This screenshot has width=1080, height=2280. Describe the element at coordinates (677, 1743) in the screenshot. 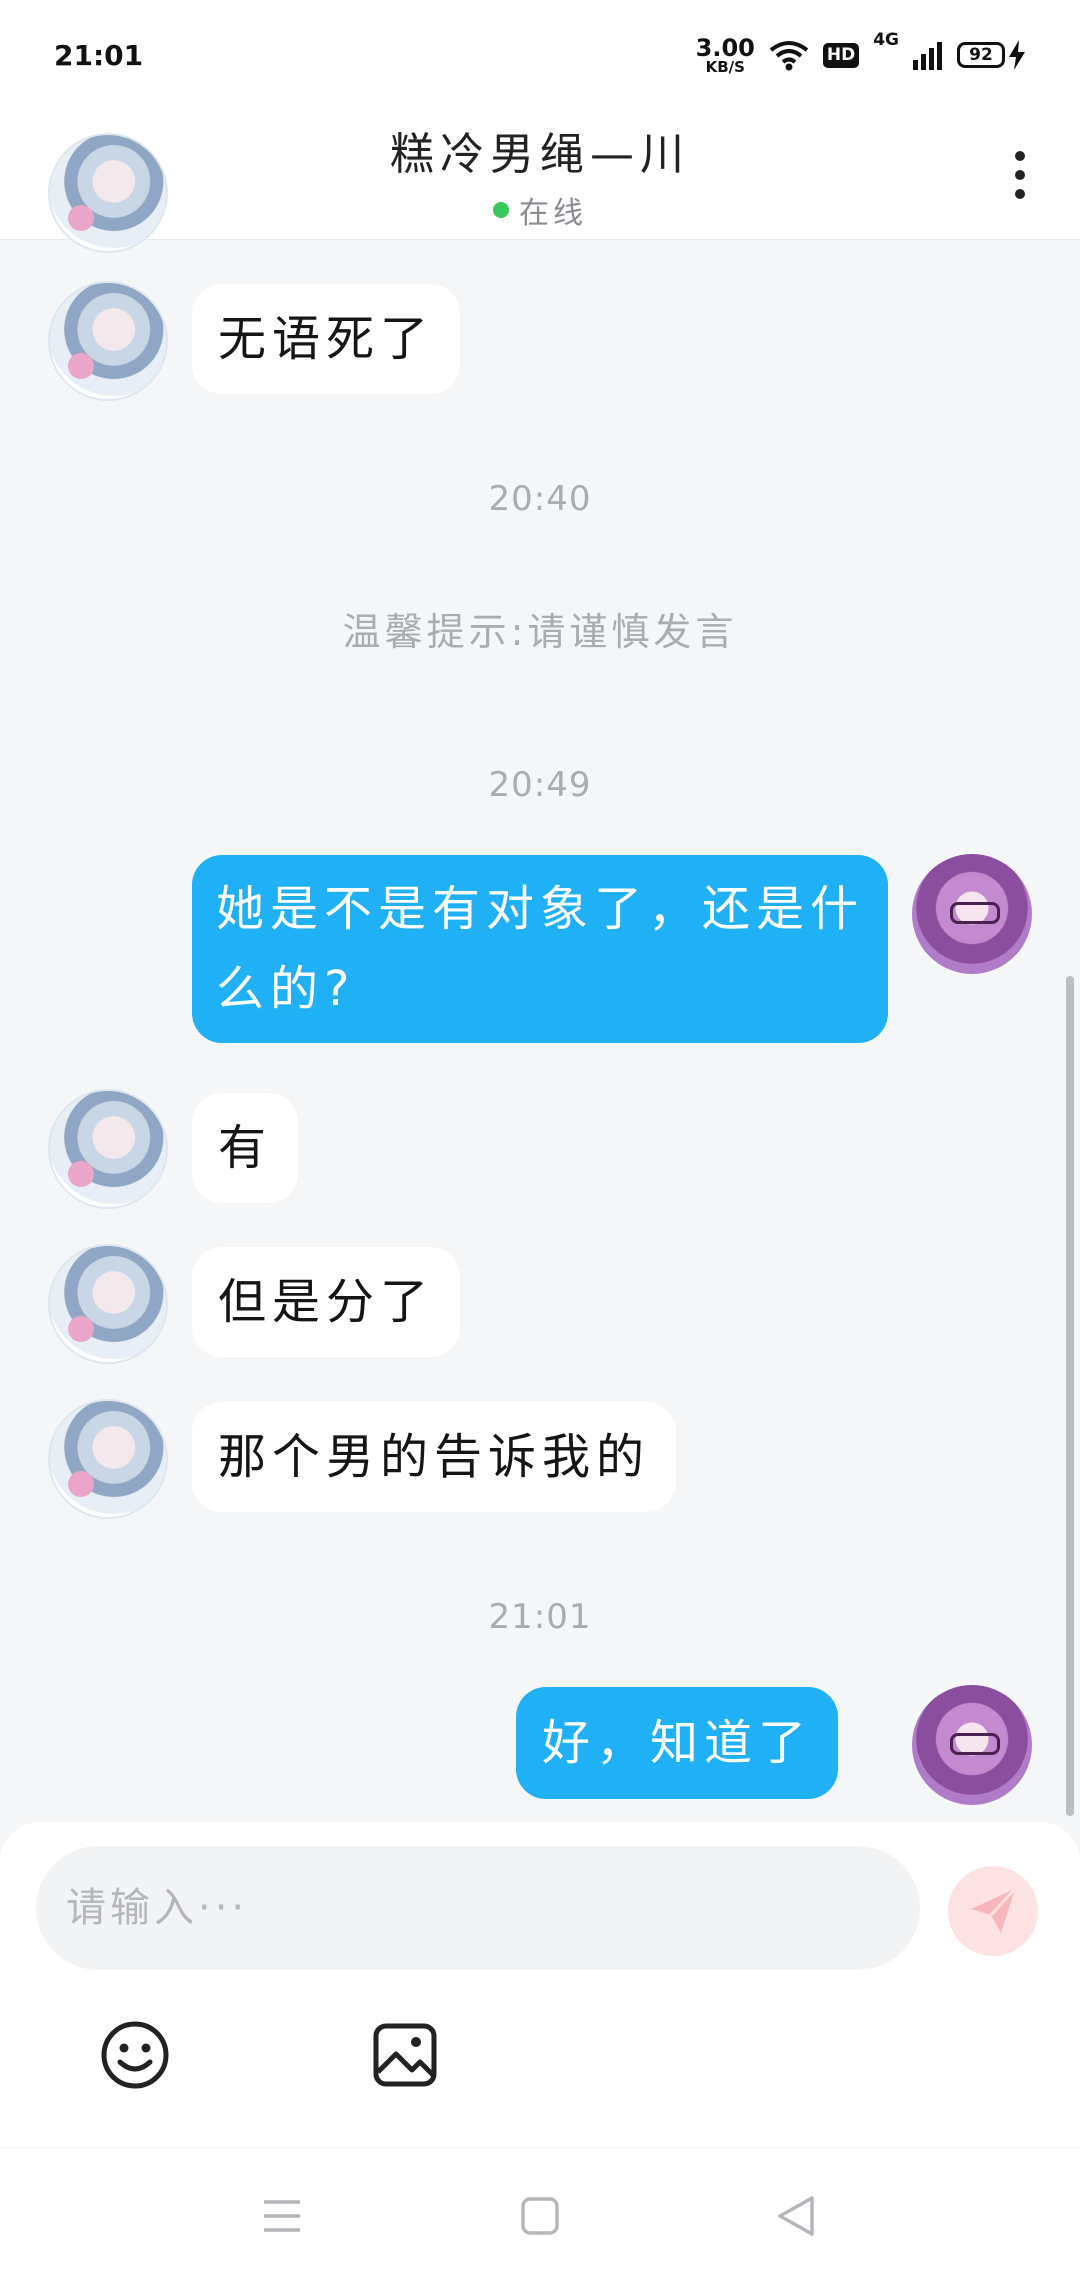

I see `outgoing-message: 好，知道了` at that location.